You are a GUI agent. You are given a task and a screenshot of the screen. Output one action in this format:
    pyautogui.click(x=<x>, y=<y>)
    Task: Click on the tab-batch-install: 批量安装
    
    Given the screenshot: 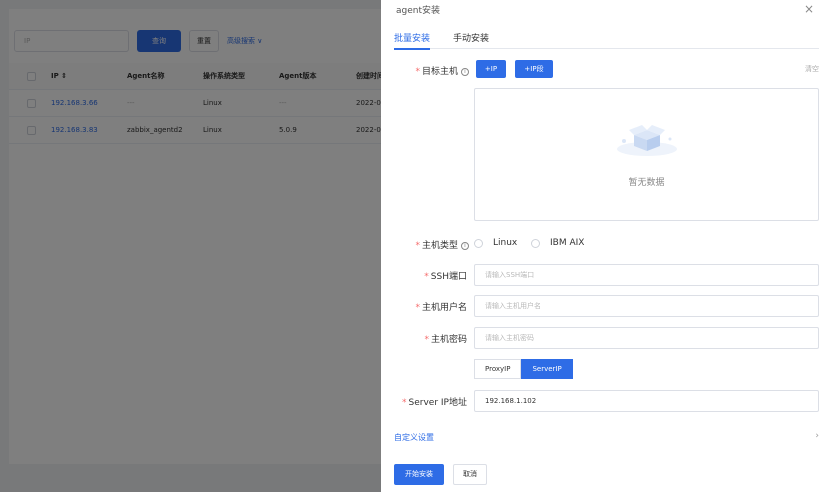 What is the action you would take?
    pyautogui.click(x=412, y=40)
    